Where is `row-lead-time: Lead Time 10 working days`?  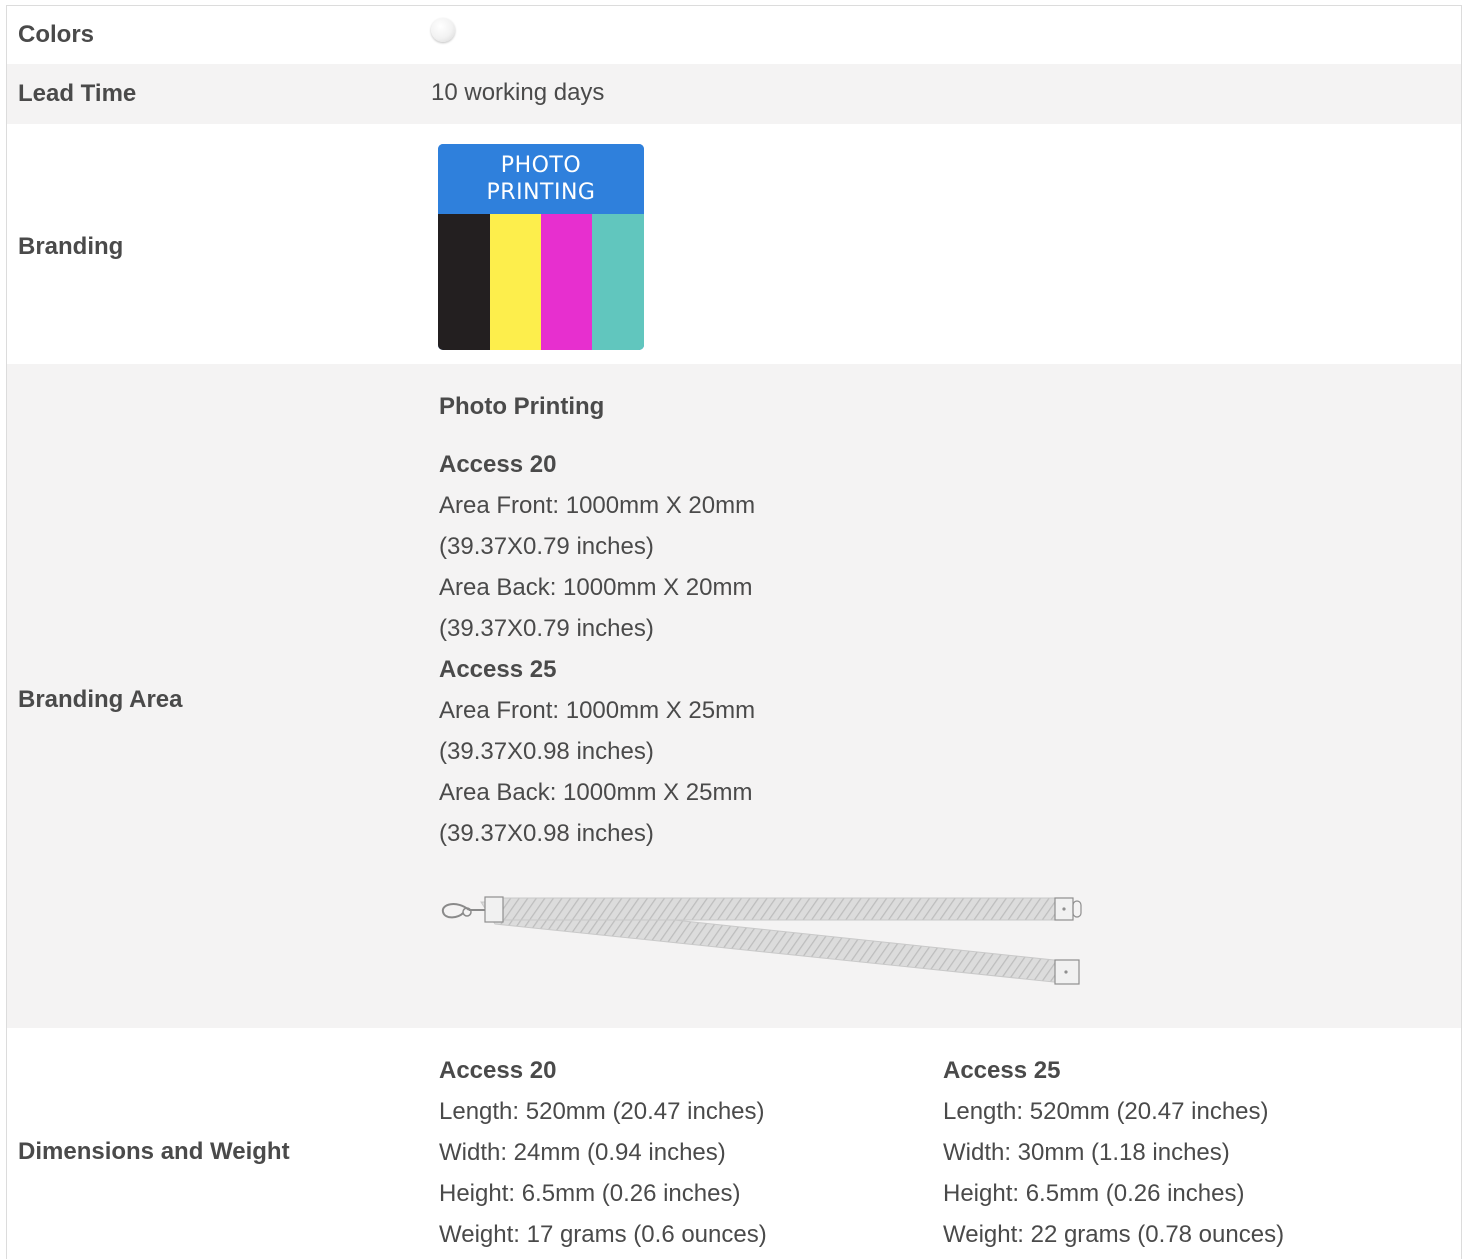
row-lead-time: Lead Time 10 working days is located at coordinates (734, 94).